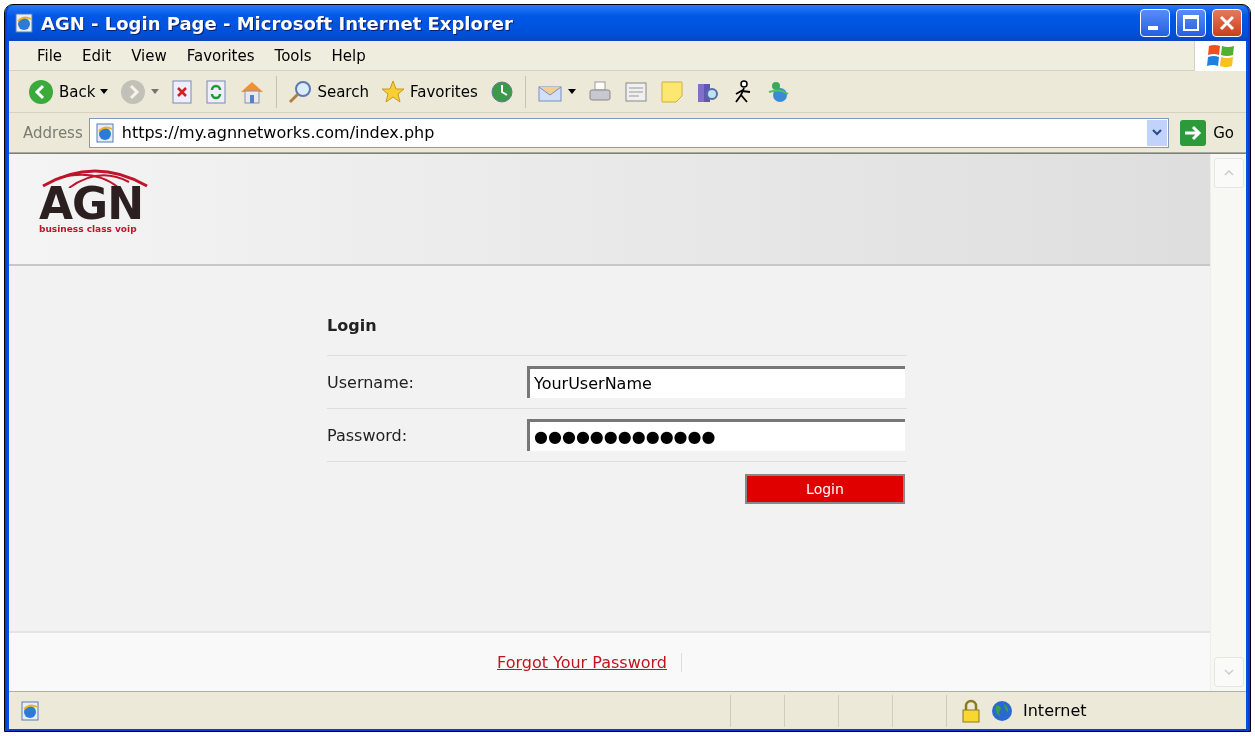 The image size is (1255, 736). Describe the element at coordinates (501, 91) in the screenshot. I see `history-icon` at that location.